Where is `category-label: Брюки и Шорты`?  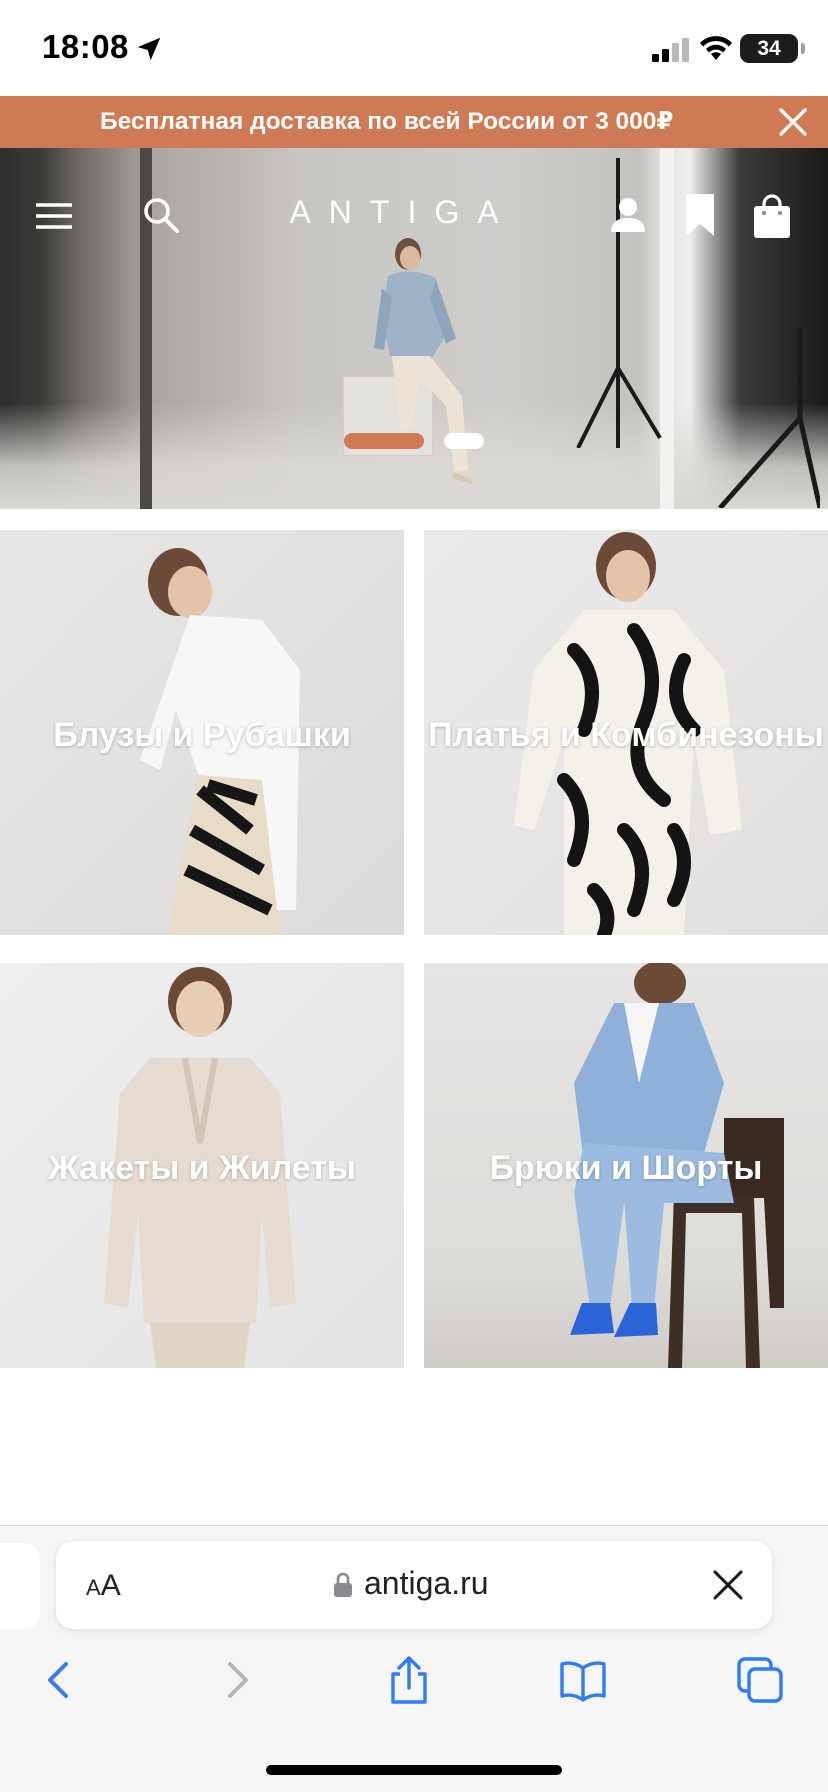 category-label: Брюки и Шорты is located at coordinates (626, 1168).